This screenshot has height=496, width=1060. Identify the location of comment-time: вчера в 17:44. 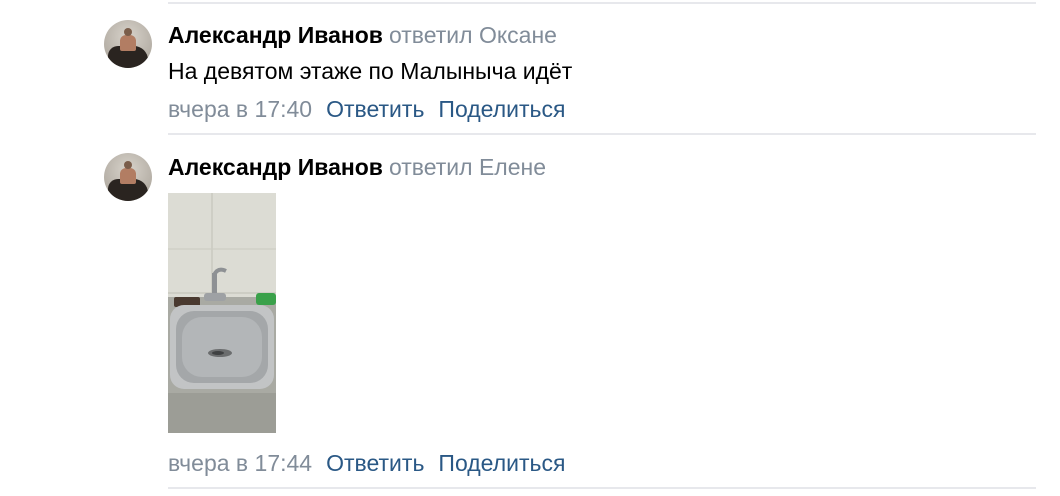
(240, 463).